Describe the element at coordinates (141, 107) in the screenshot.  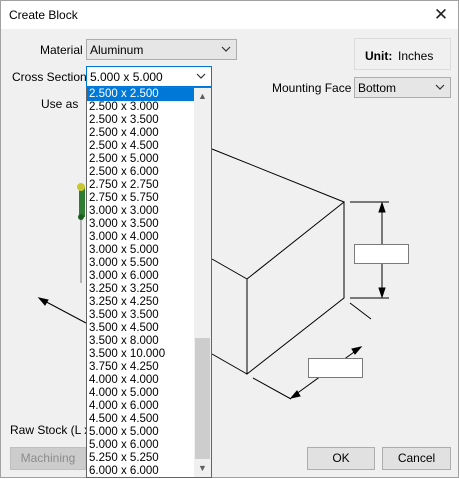
I see `cross-section-option: 2.500 x 3.000` at that location.